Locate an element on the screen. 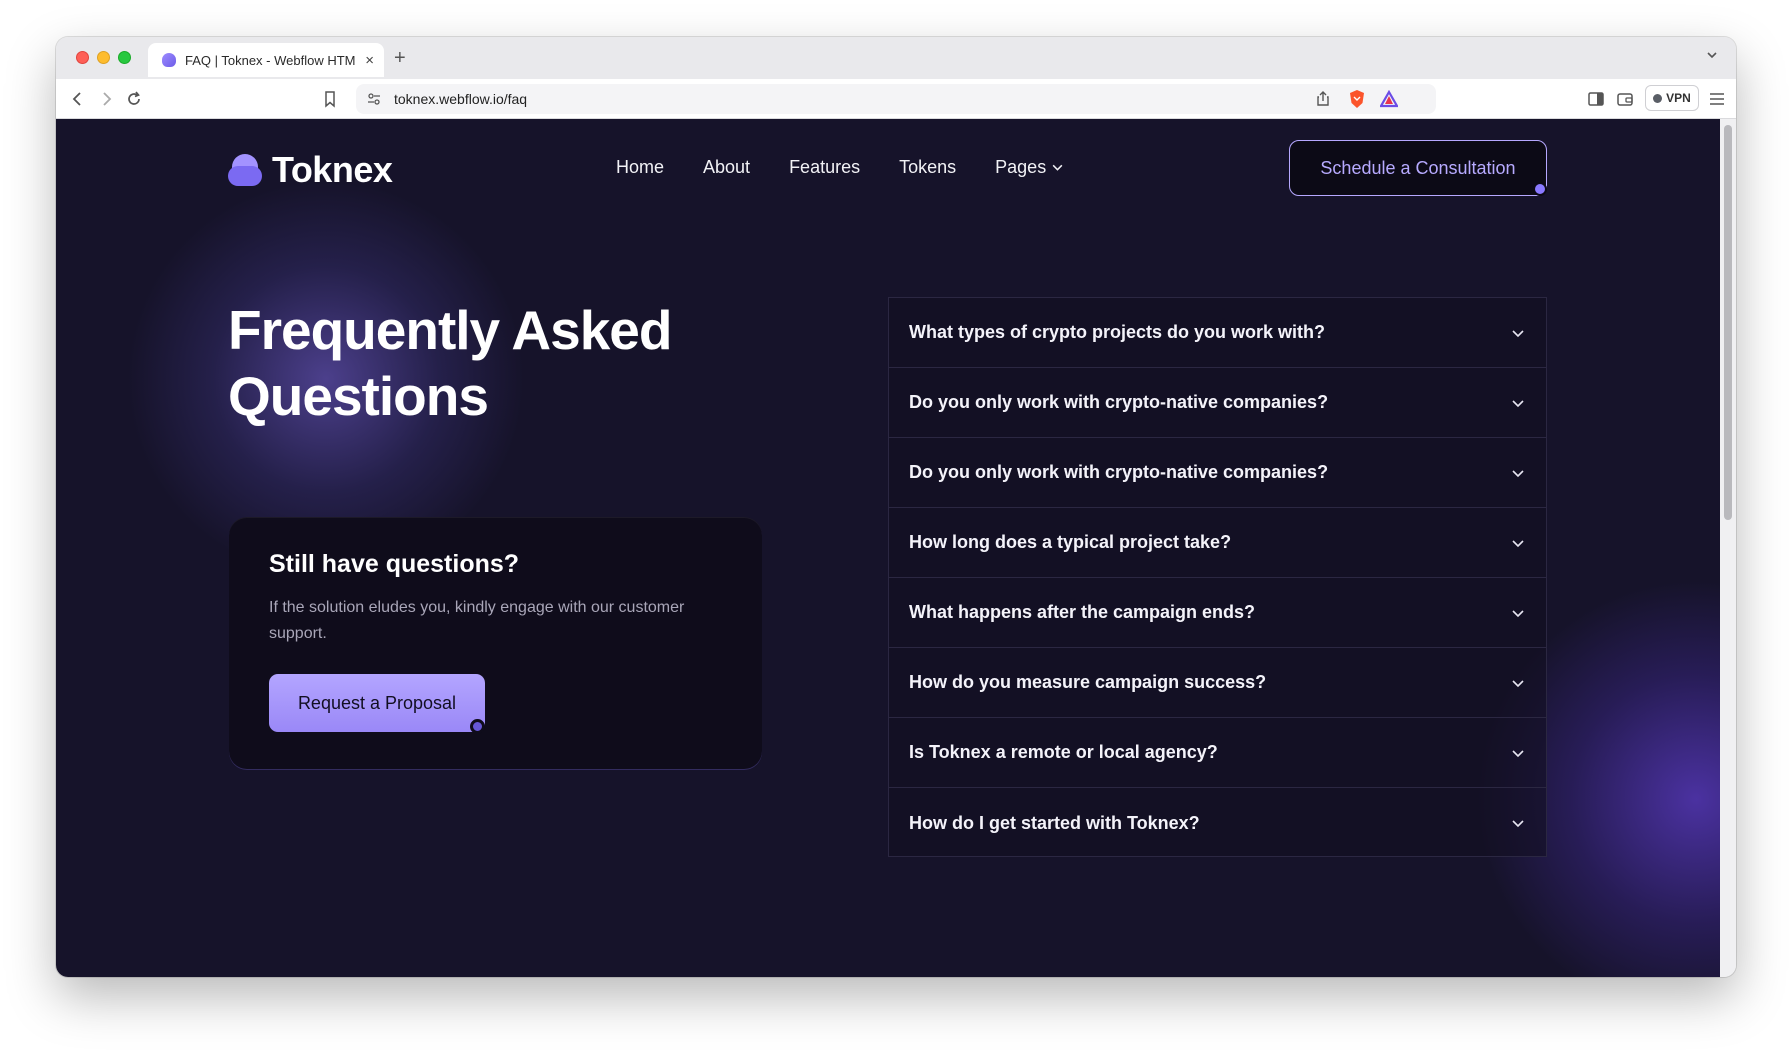 This screenshot has height=1051, width=1791. help-card-title: Still have questions? is located at coordinates (394, 564).